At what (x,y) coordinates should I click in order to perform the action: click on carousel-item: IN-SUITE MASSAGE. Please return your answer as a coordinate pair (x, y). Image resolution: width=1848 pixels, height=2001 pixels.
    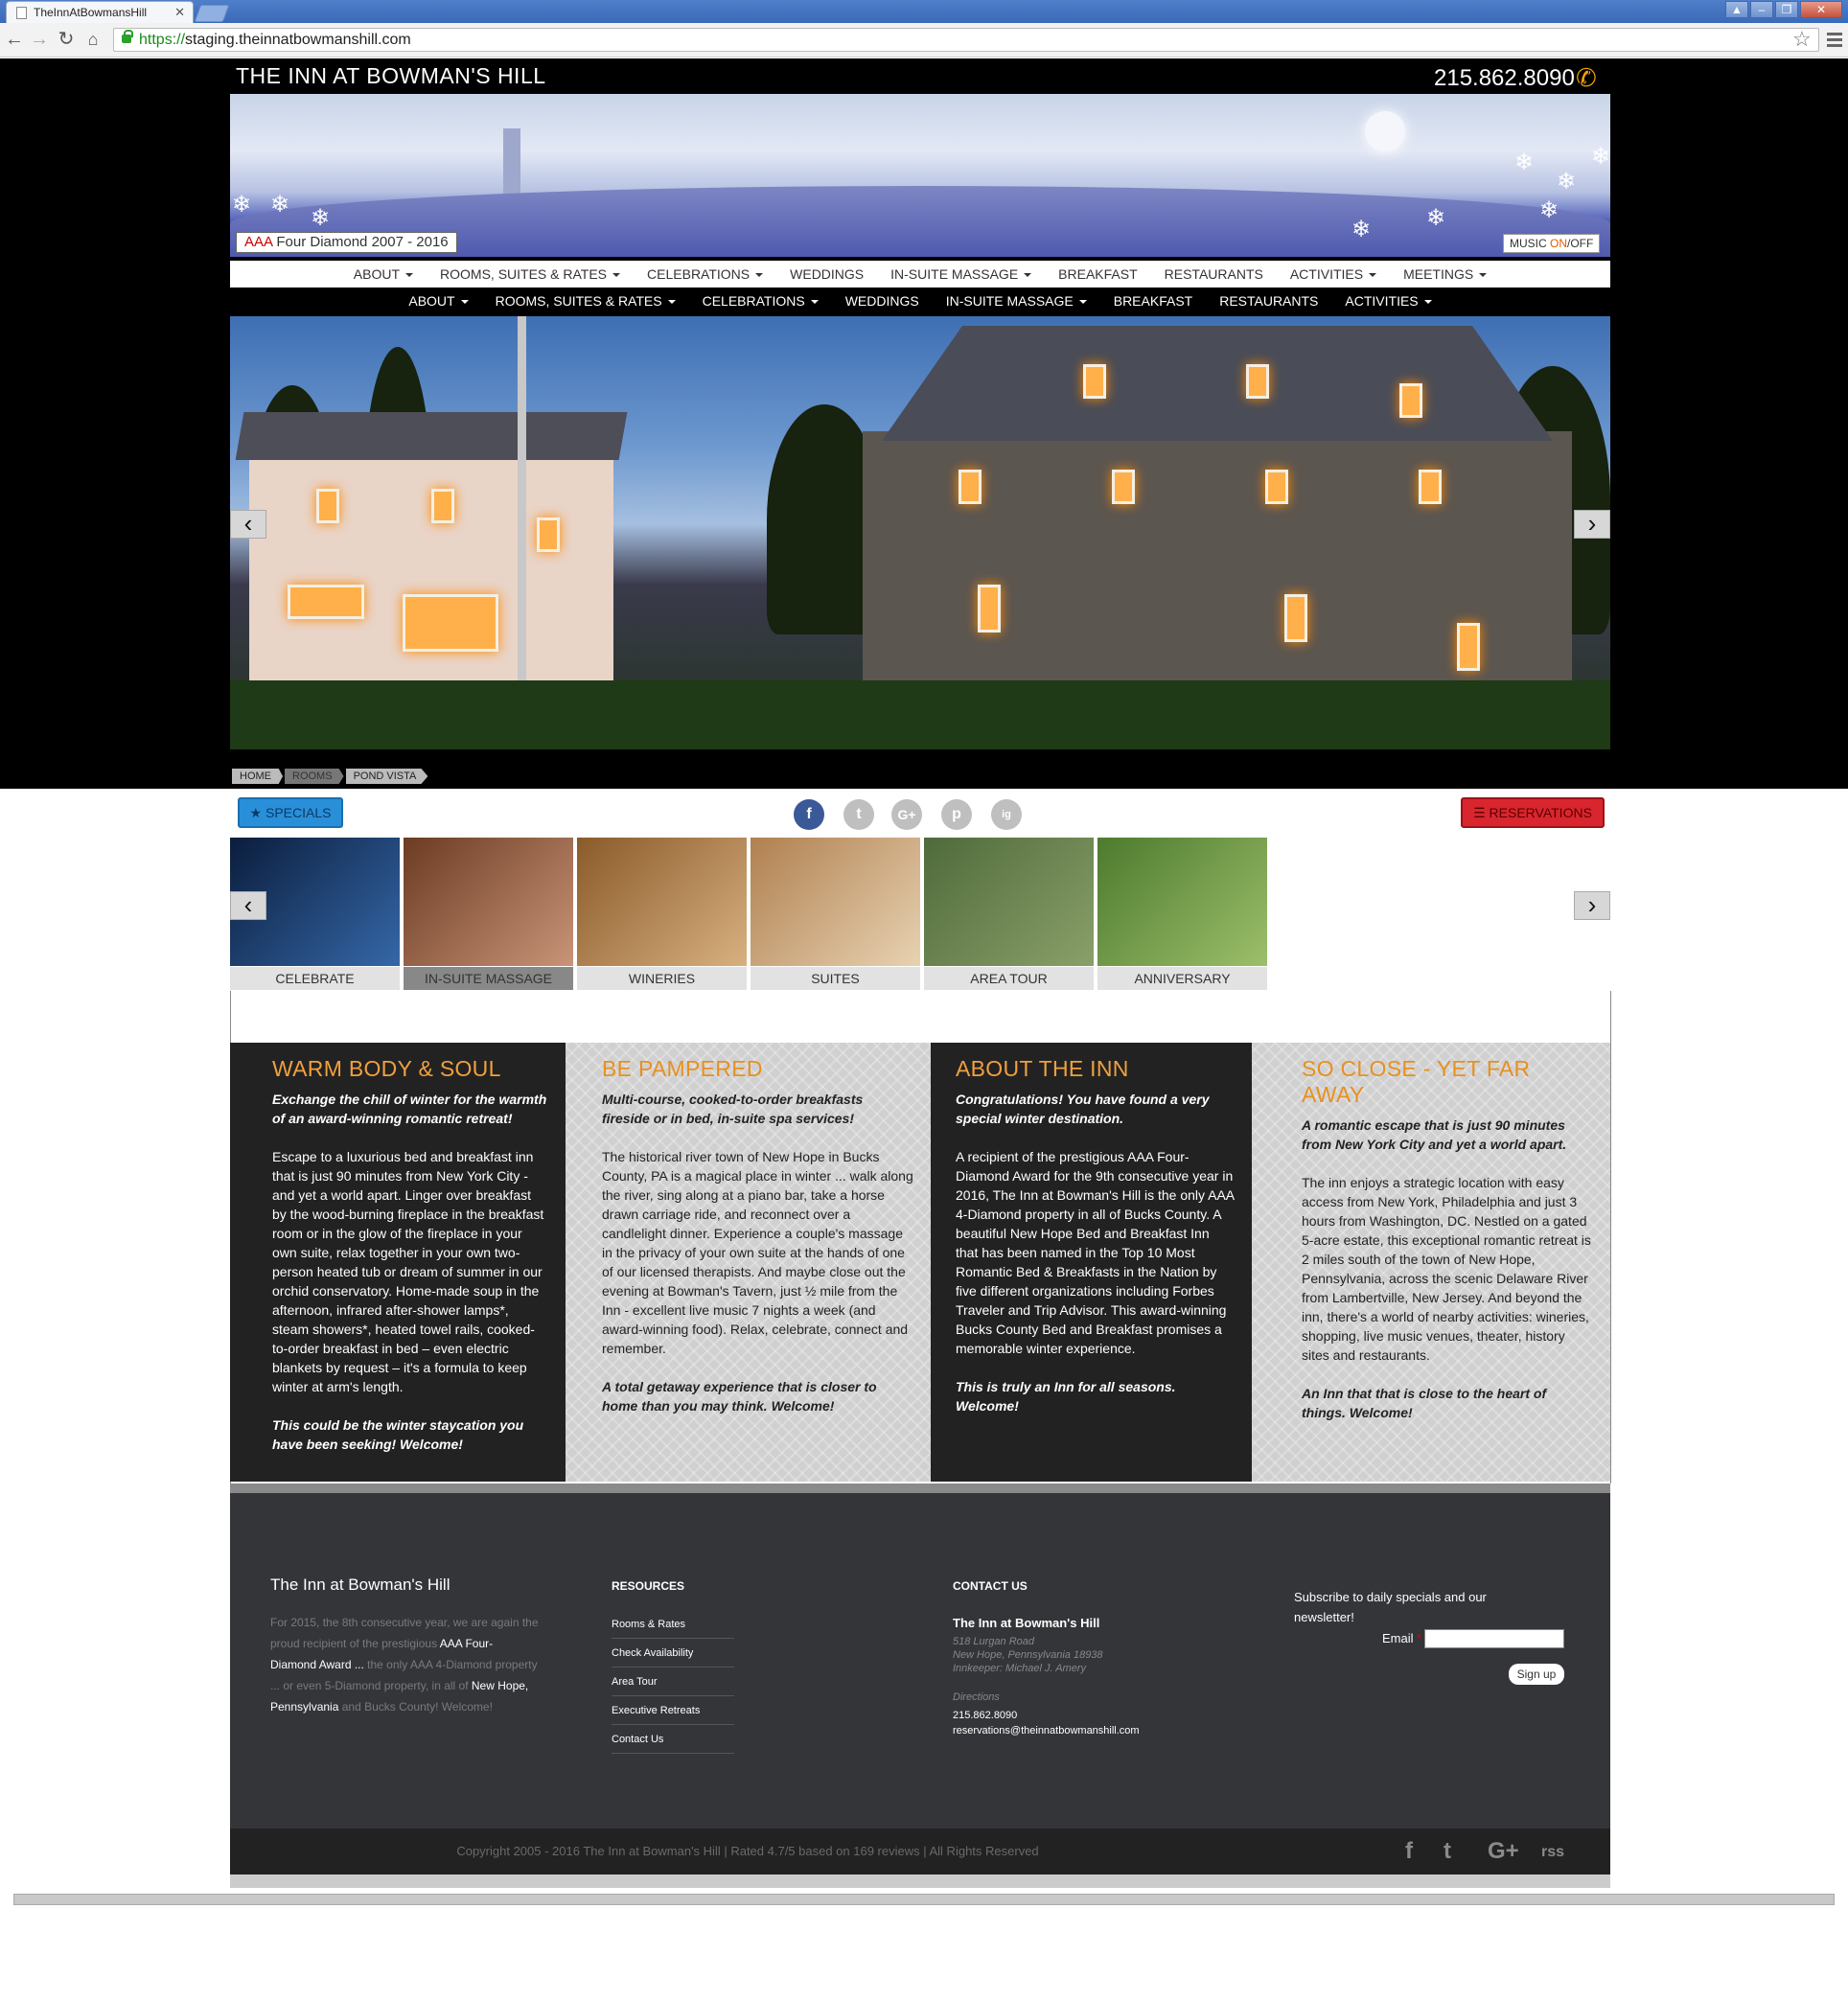
    Looking at the image, I should click on (489, 914).